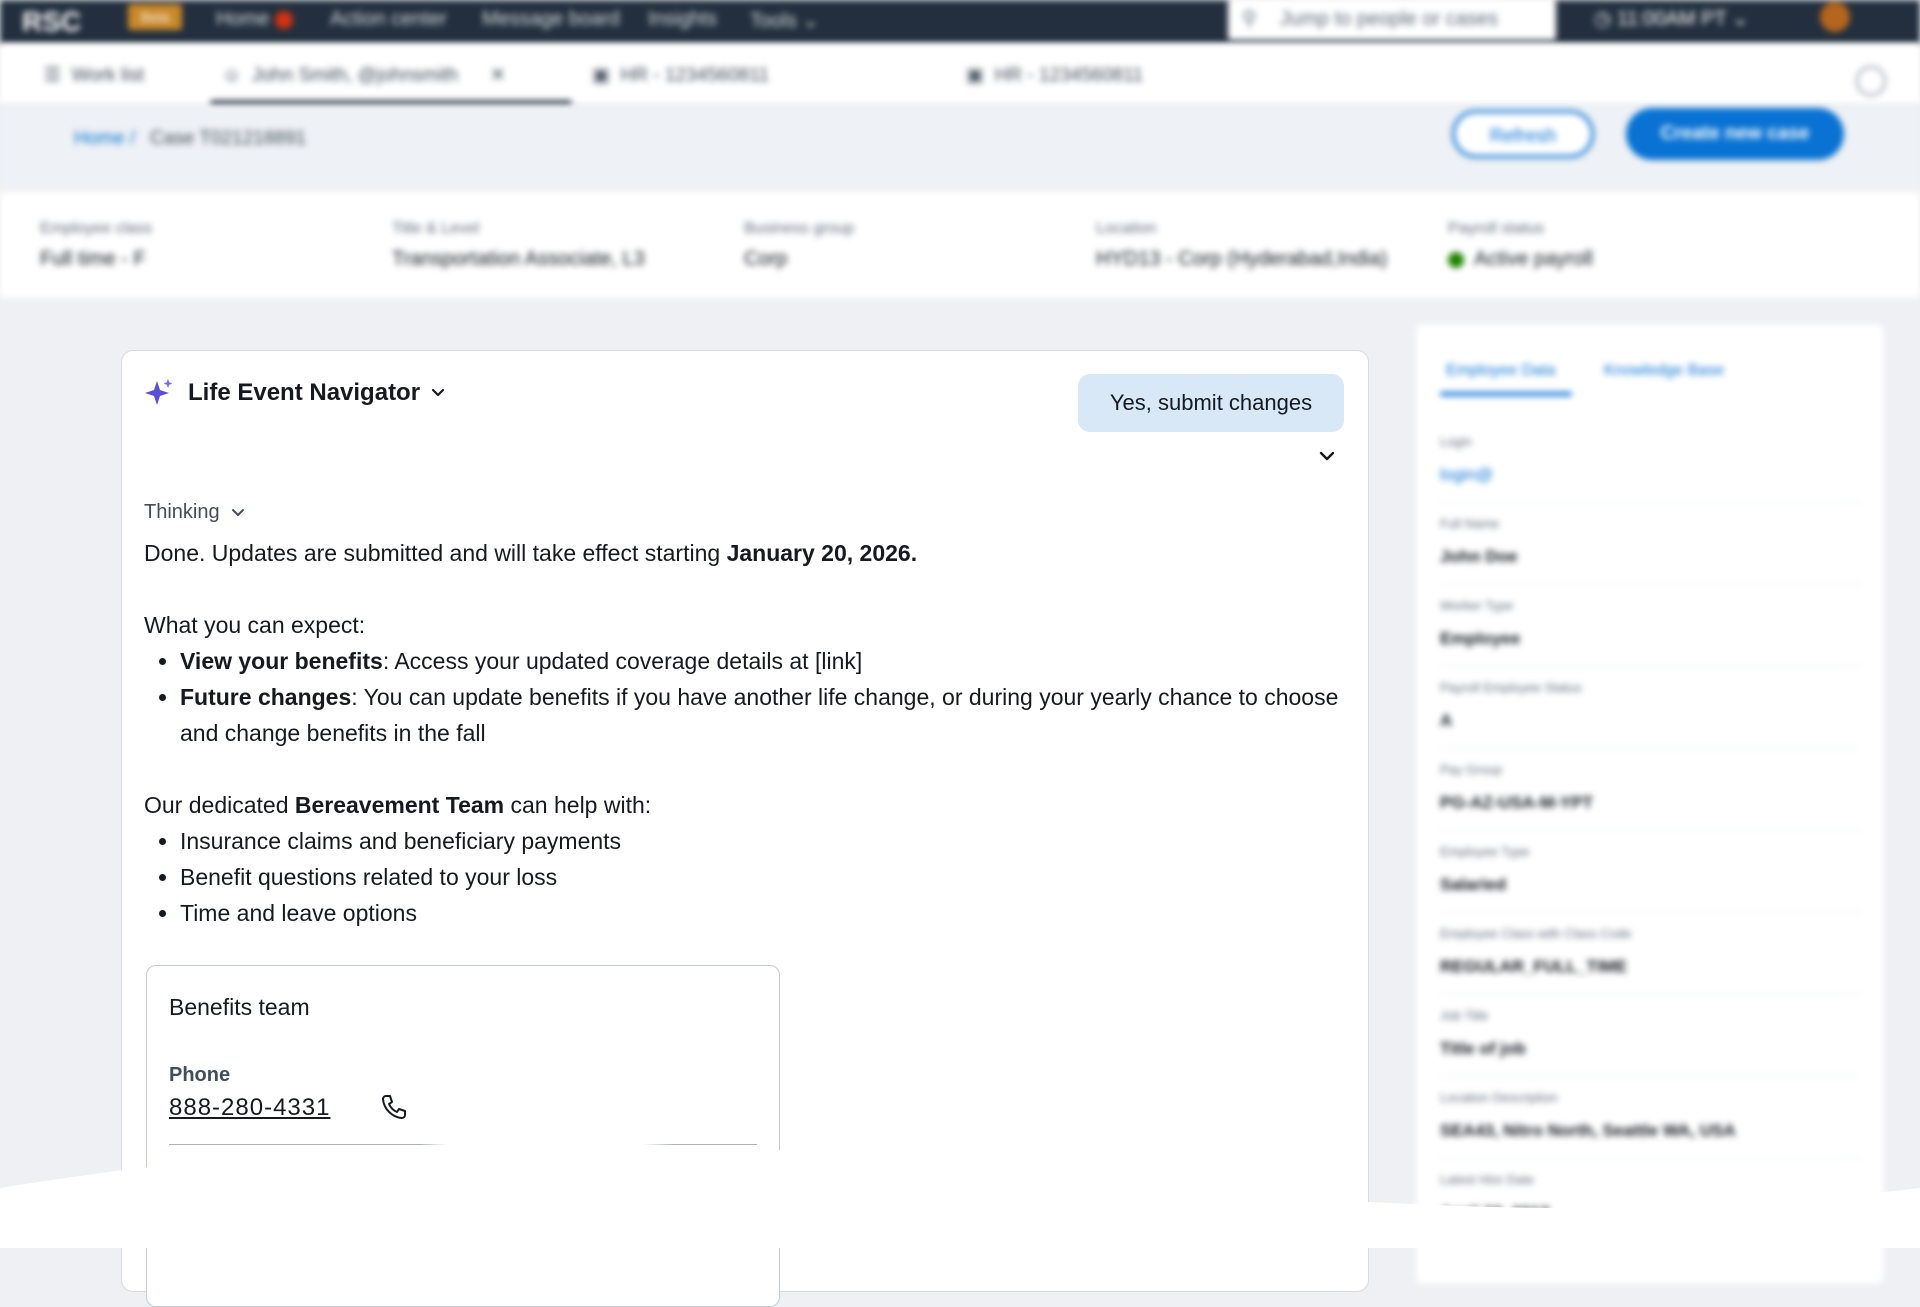 This screenshot has width=1920, height=1307. What do you see at coordinates (762, 913) in the screenshot?
I see `list-item: Time and leave options` at bounding box center [762, 913].